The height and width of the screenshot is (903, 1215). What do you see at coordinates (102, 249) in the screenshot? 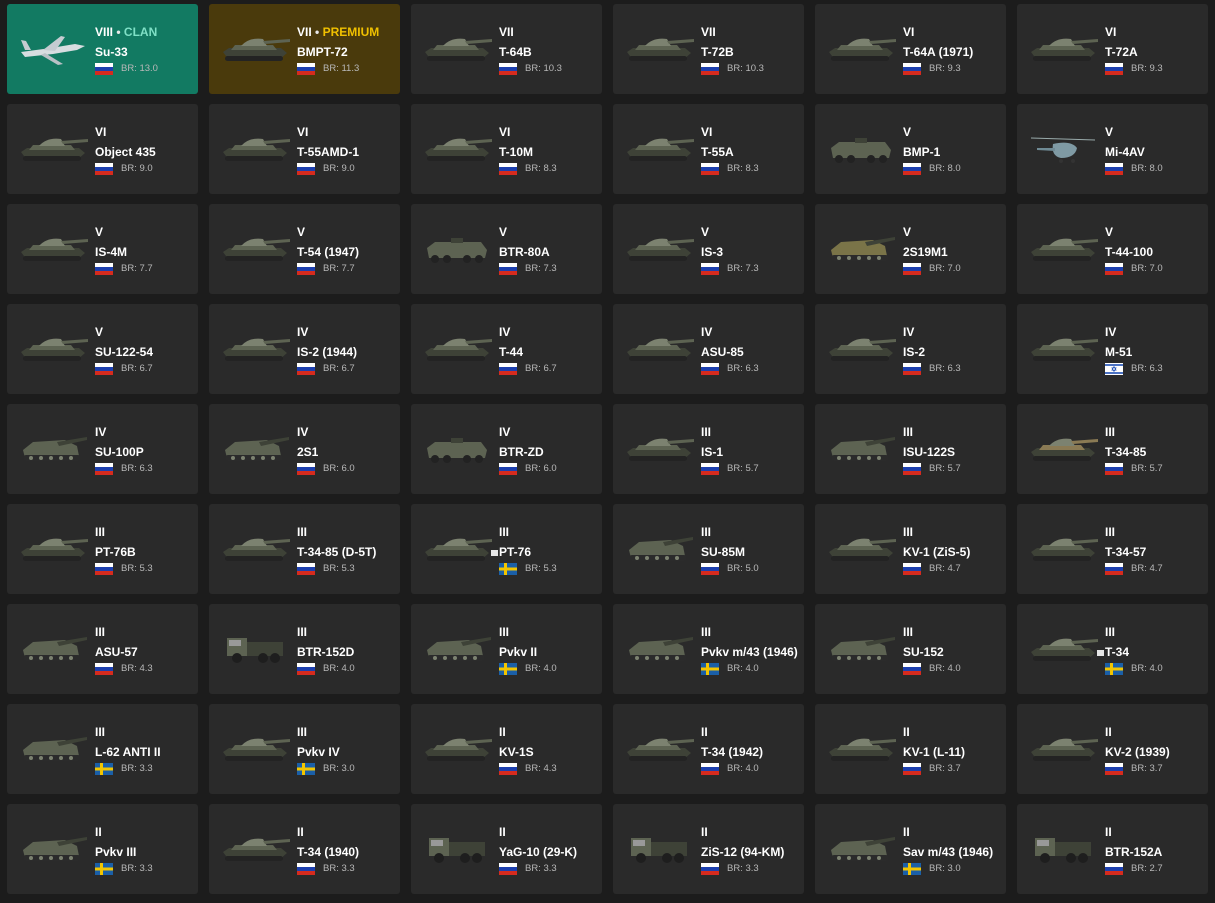
I see `vehicle-card-is-4m: V IS-4M BR: 7.7` at bounding box center [102, 249].